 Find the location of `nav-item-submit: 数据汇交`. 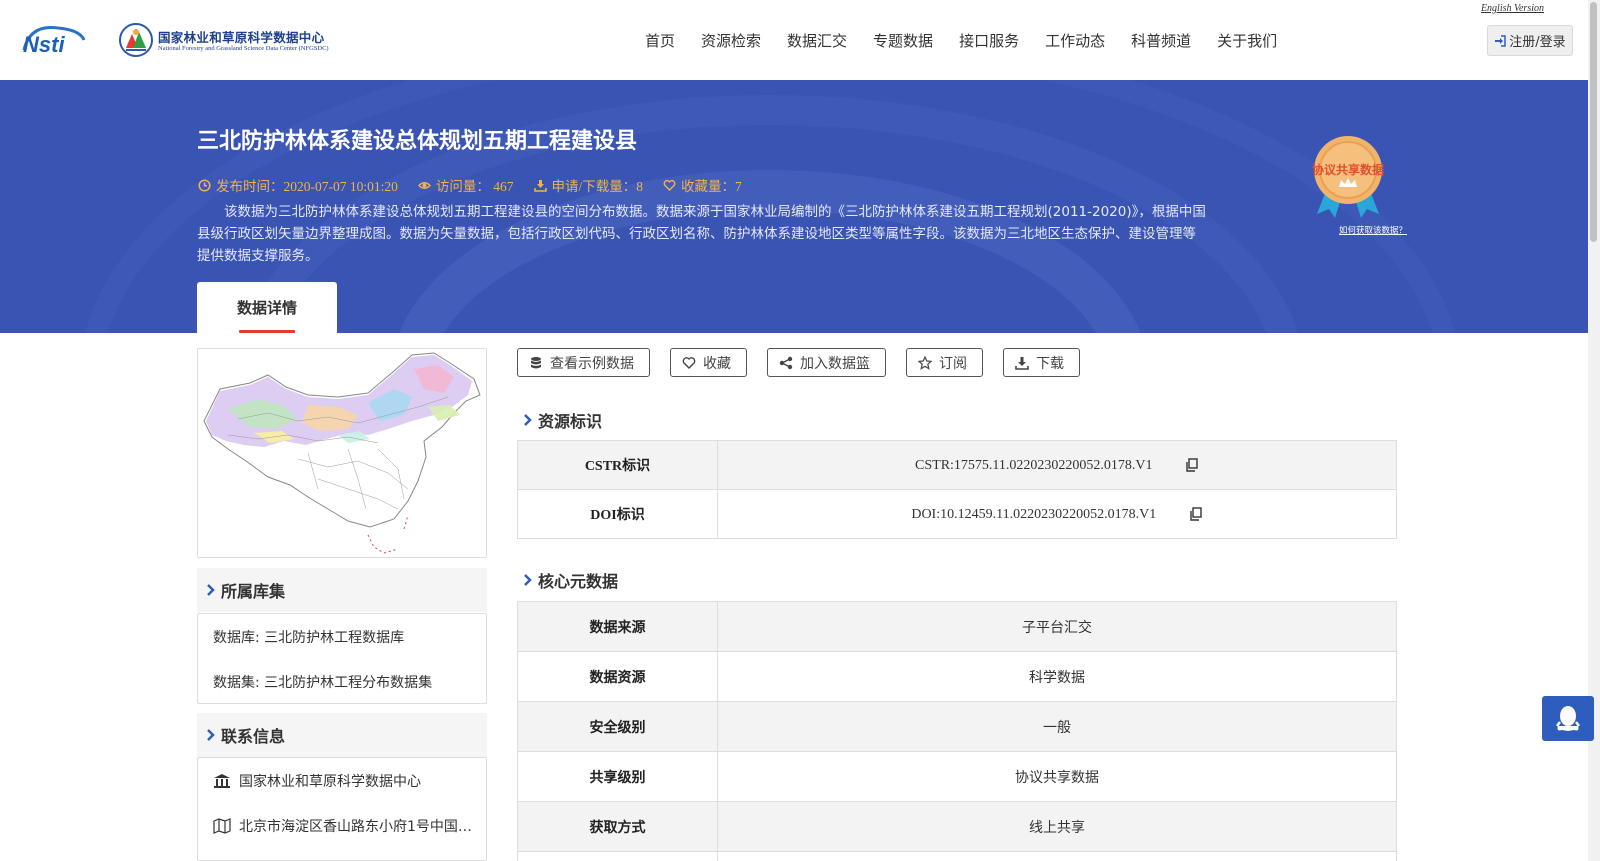

nav-item-submit: 数据汇交 is located at coordinates (817, 40).